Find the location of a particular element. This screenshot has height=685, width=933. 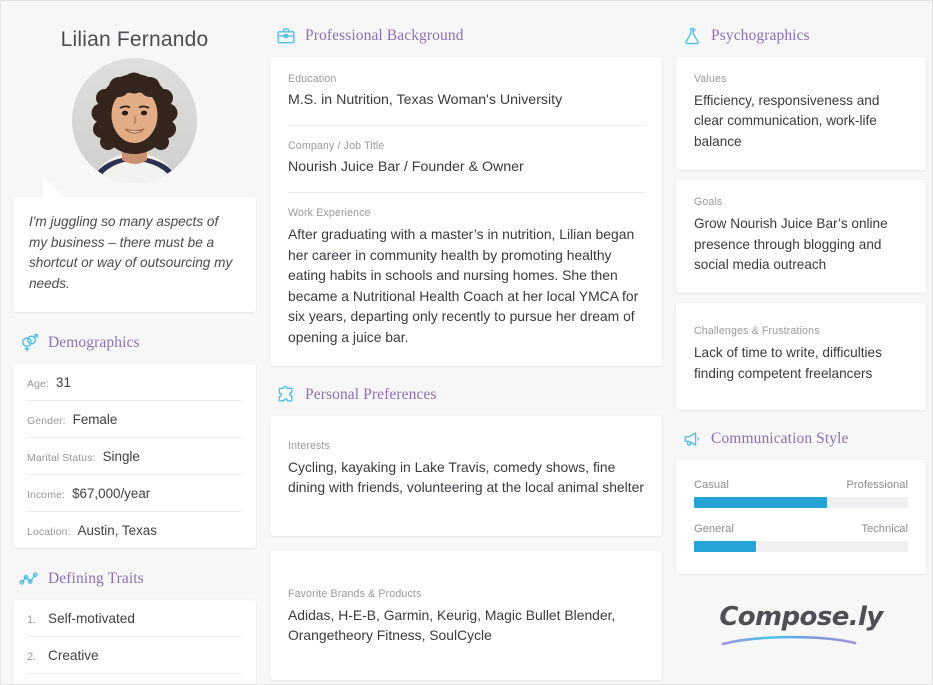

avatar-wrapper is located at coordinates (134, 120).